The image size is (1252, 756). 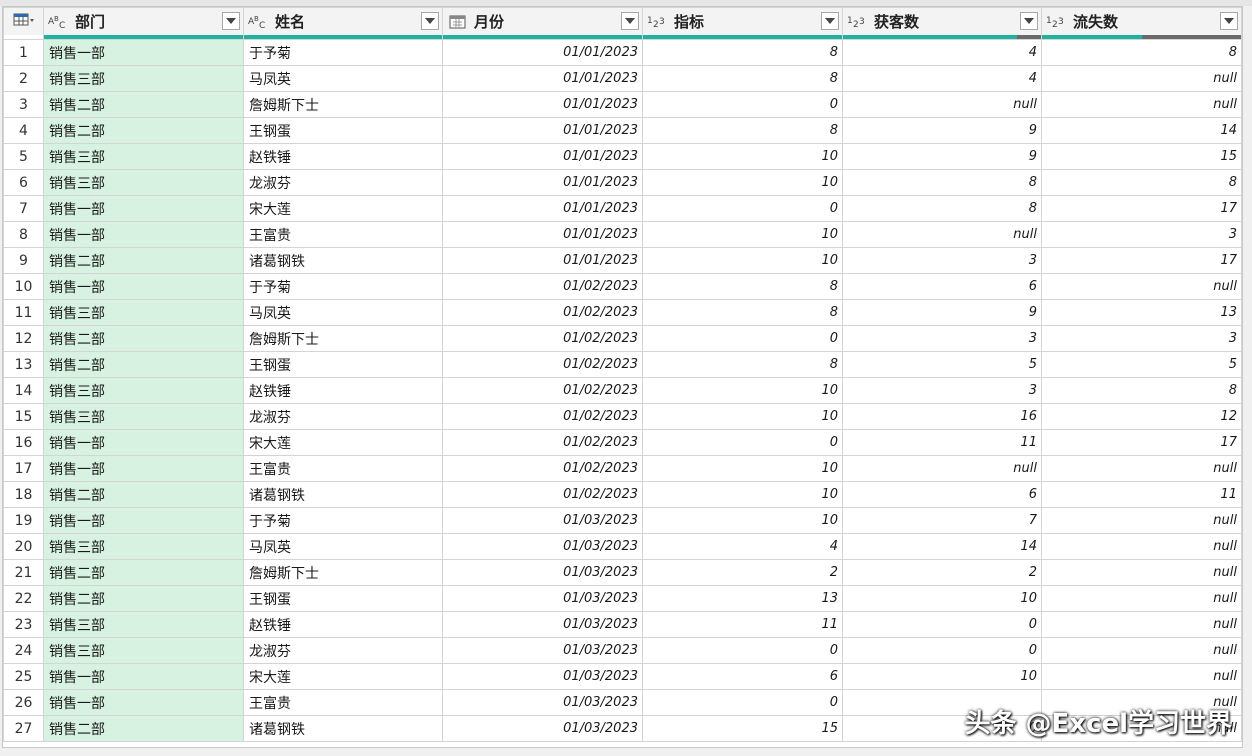 I want to click on table-row: 17 销售一部 王富贵 01/02/2023 10 null null, so click(x=622, y=468).